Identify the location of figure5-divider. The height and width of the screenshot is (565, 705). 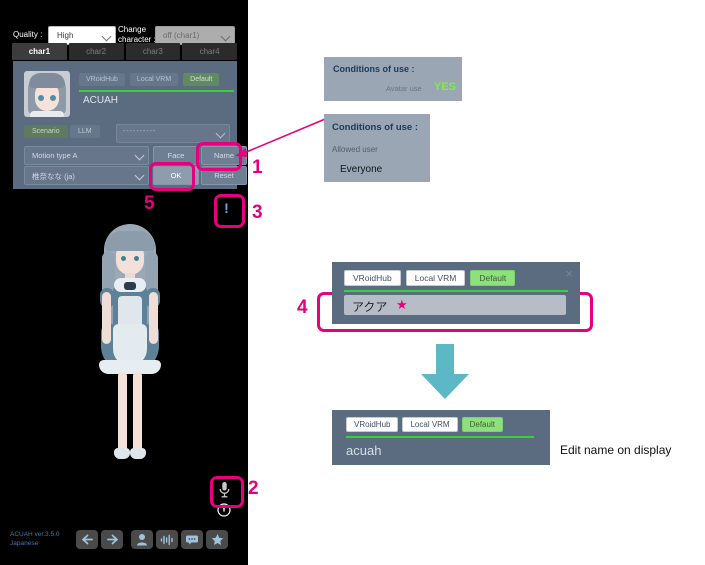
(440, 437).